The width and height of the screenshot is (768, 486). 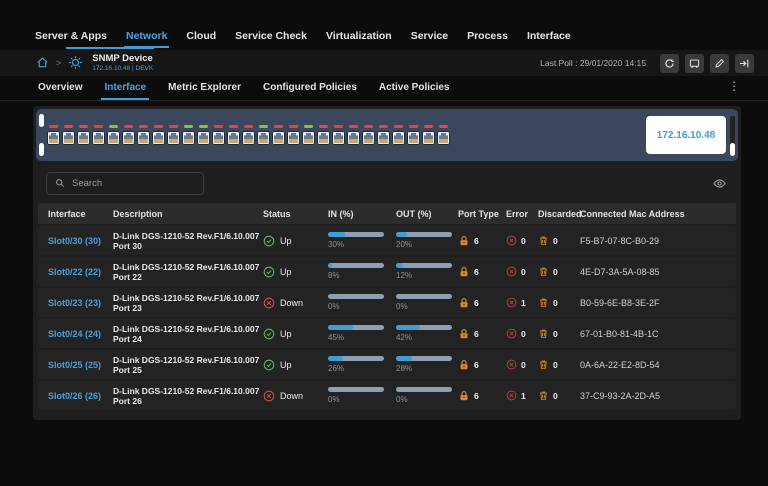 What do you see at coordinates (359, 39) in the screenshot?
I see `nav-item-virtualization: Virtualization` at bounding box center [359, 39].